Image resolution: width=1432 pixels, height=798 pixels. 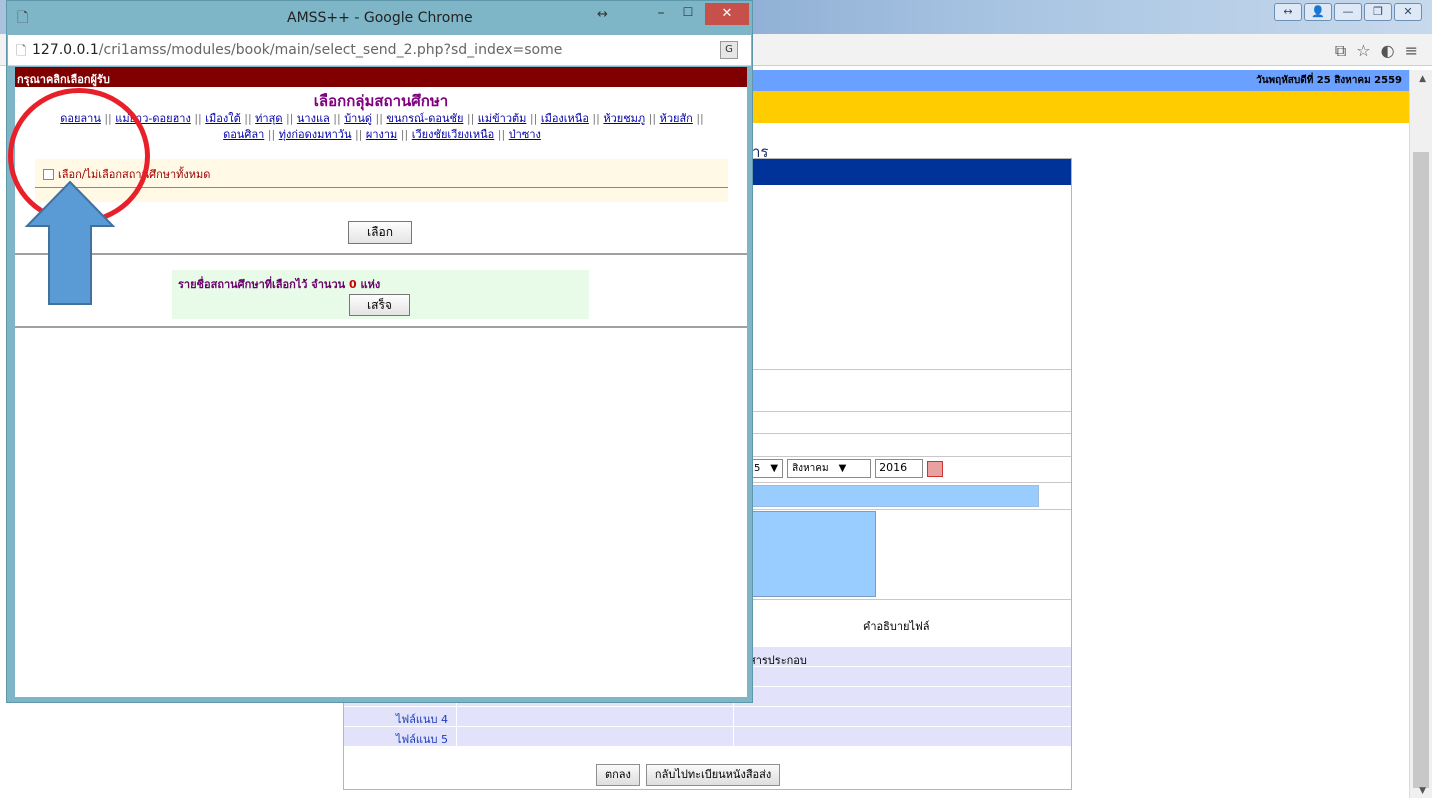 What do you see at coordinates (1329, 80) in the screenshot?
I see `site-date: วันพฤหัสบดีที่ 25 สิงหาคม 2559` at bounding box center [1329, 80].